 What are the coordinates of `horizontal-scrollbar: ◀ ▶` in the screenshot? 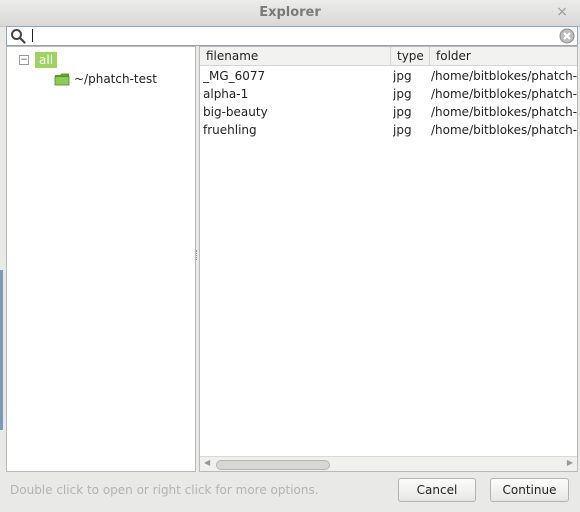 It's located at (388, 463).